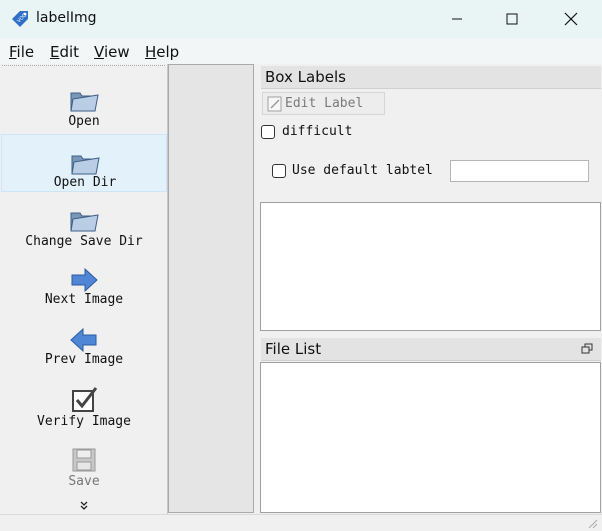  Describe the element at coordinates (305, 77) in the screenshot. I see `box-labels-title: Box Labels` at that location.